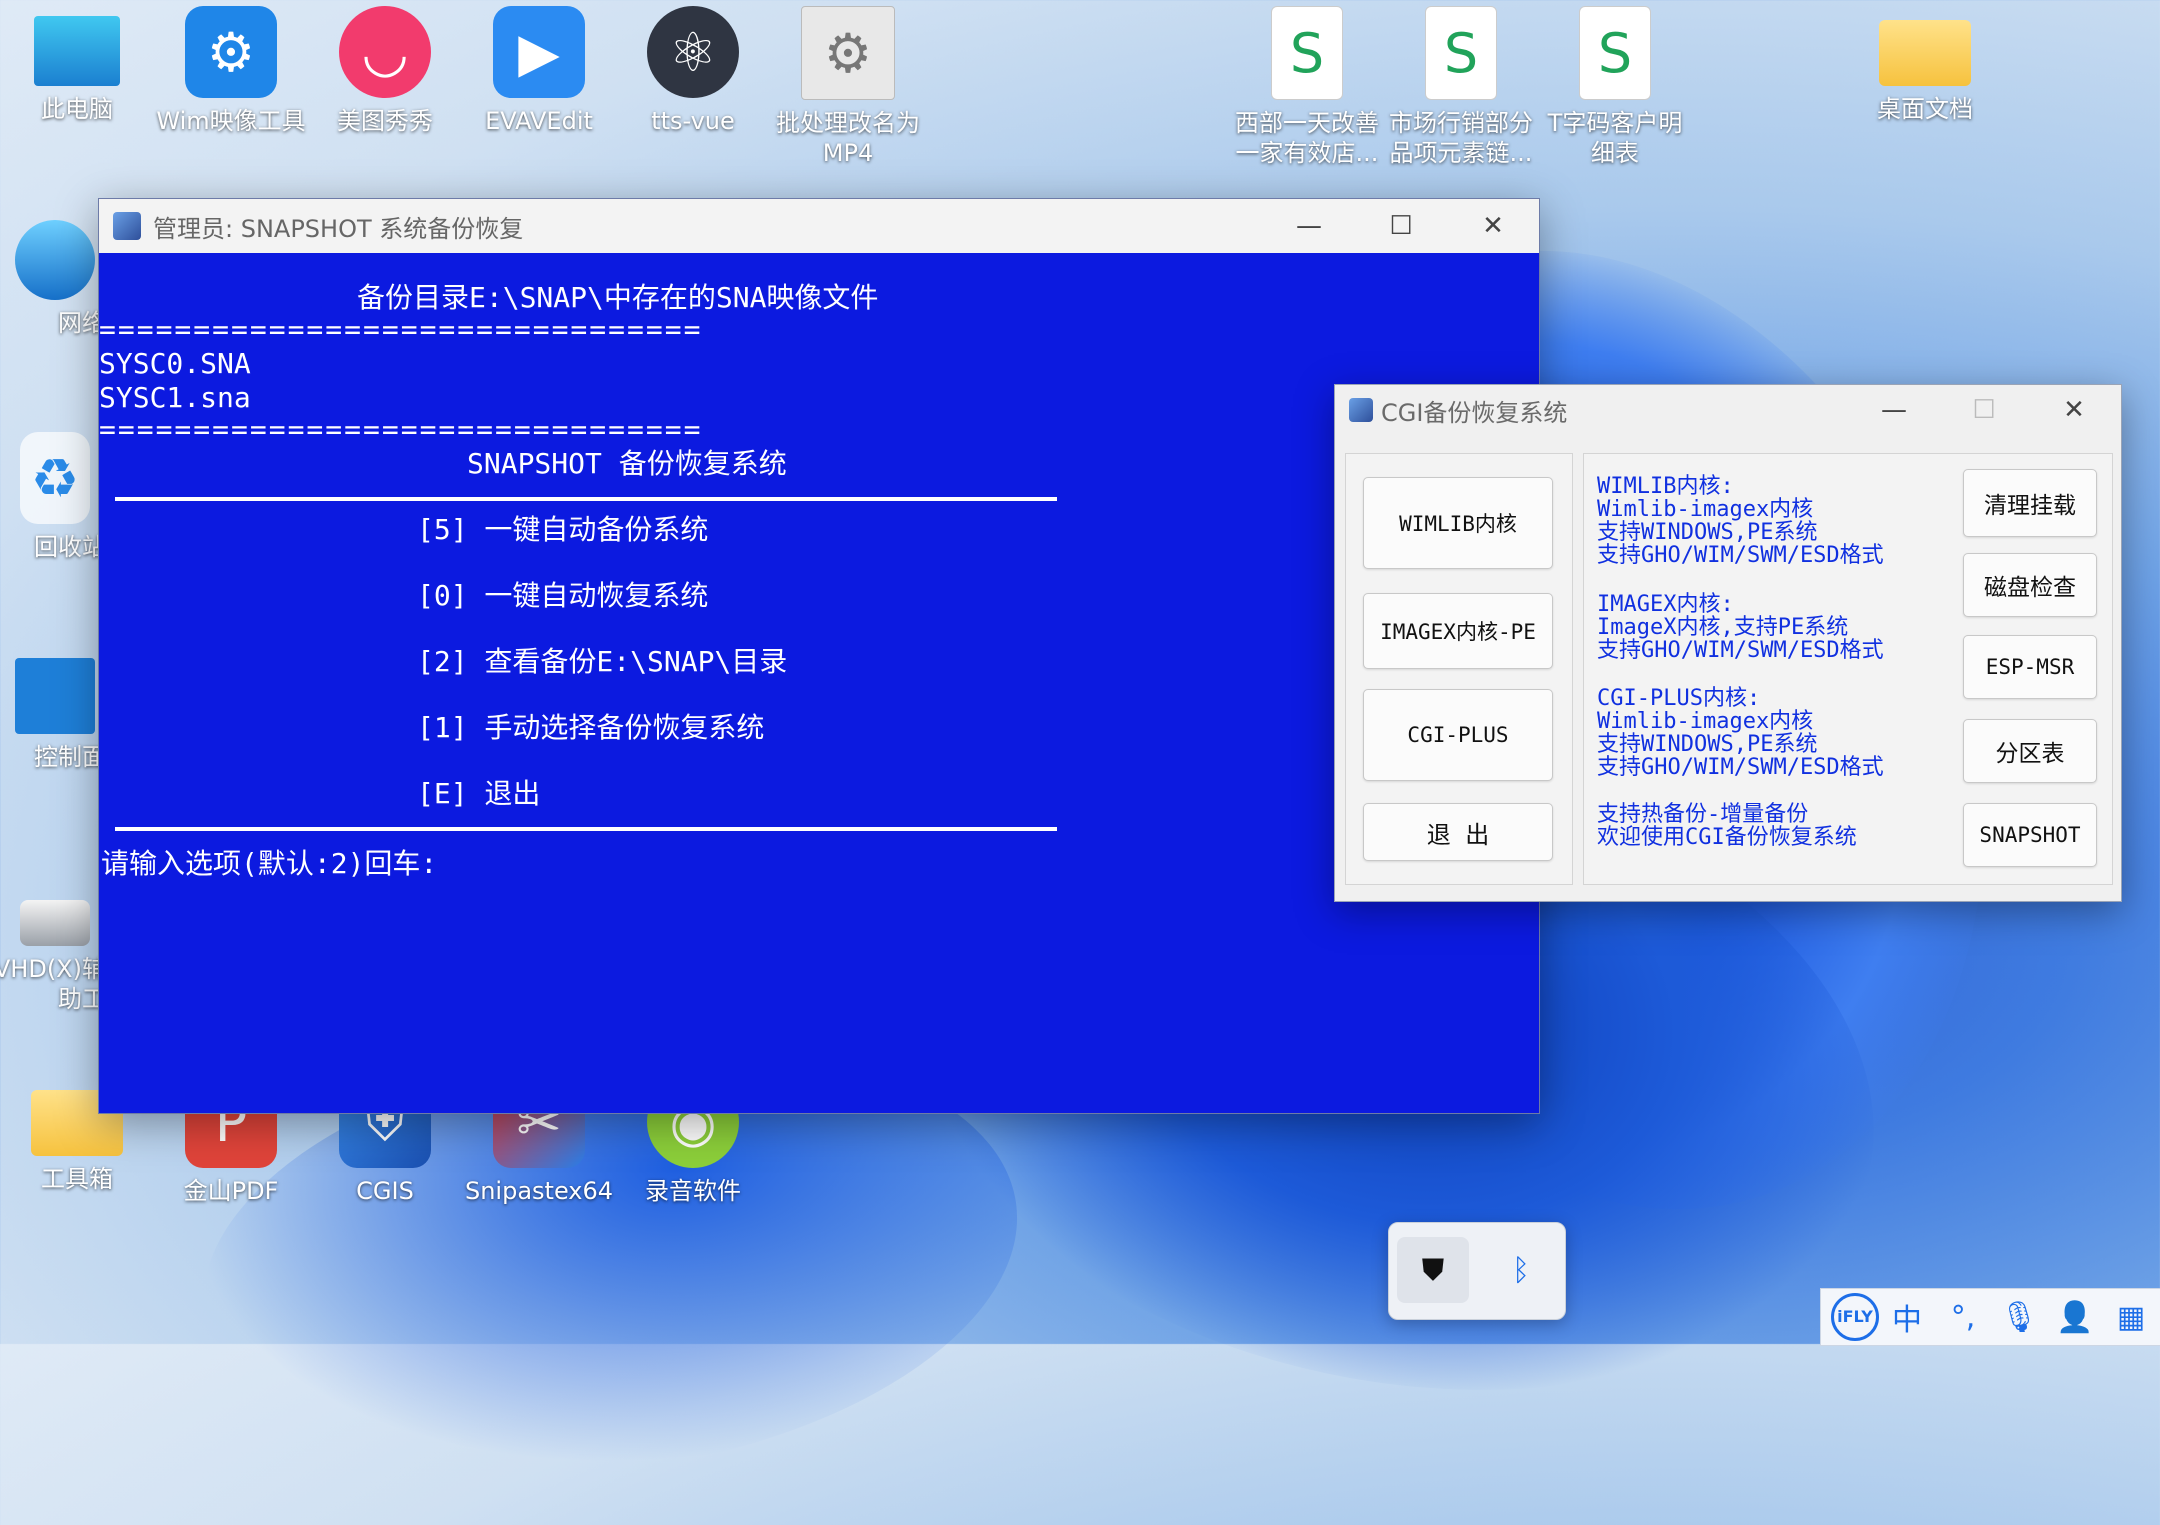  I want to click on cgi-title: CGI备份恢复系统, so click(1474, 412).